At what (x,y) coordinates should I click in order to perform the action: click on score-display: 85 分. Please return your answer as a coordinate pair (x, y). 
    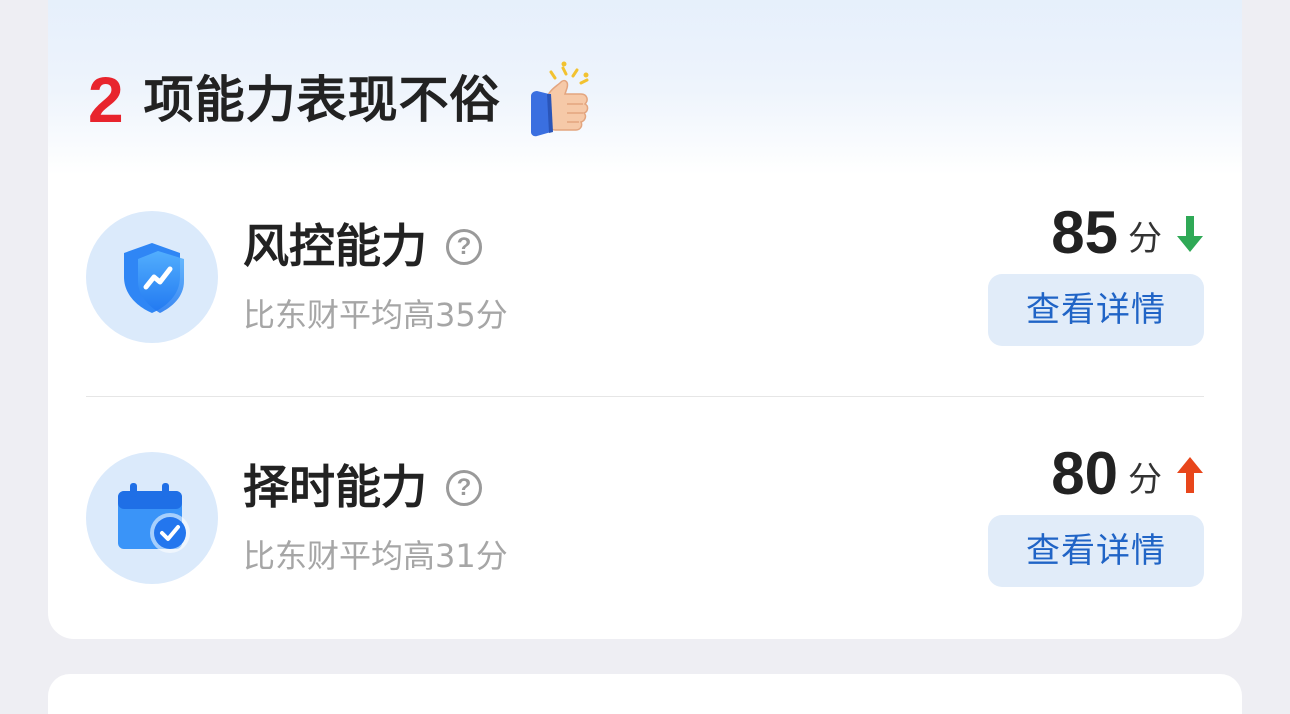
    Looking at the image, I should click on (1127, 233).